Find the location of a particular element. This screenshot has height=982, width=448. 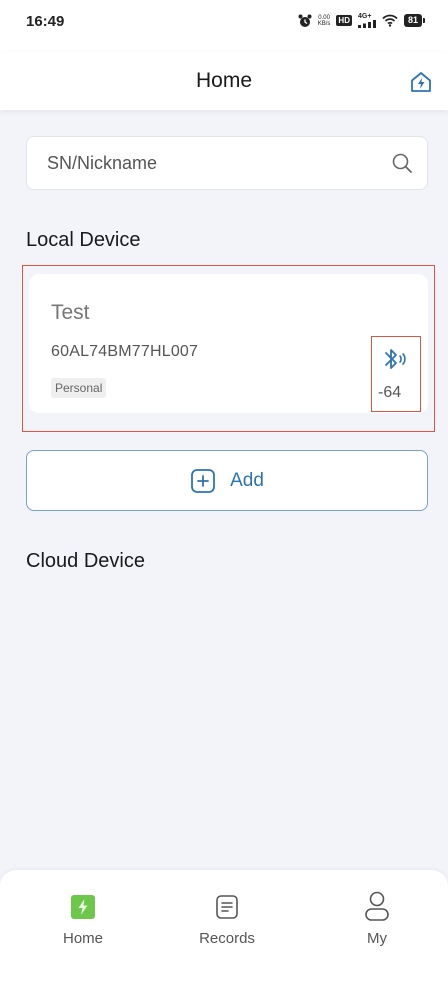

person-icon is located at coordinates (377, 907).